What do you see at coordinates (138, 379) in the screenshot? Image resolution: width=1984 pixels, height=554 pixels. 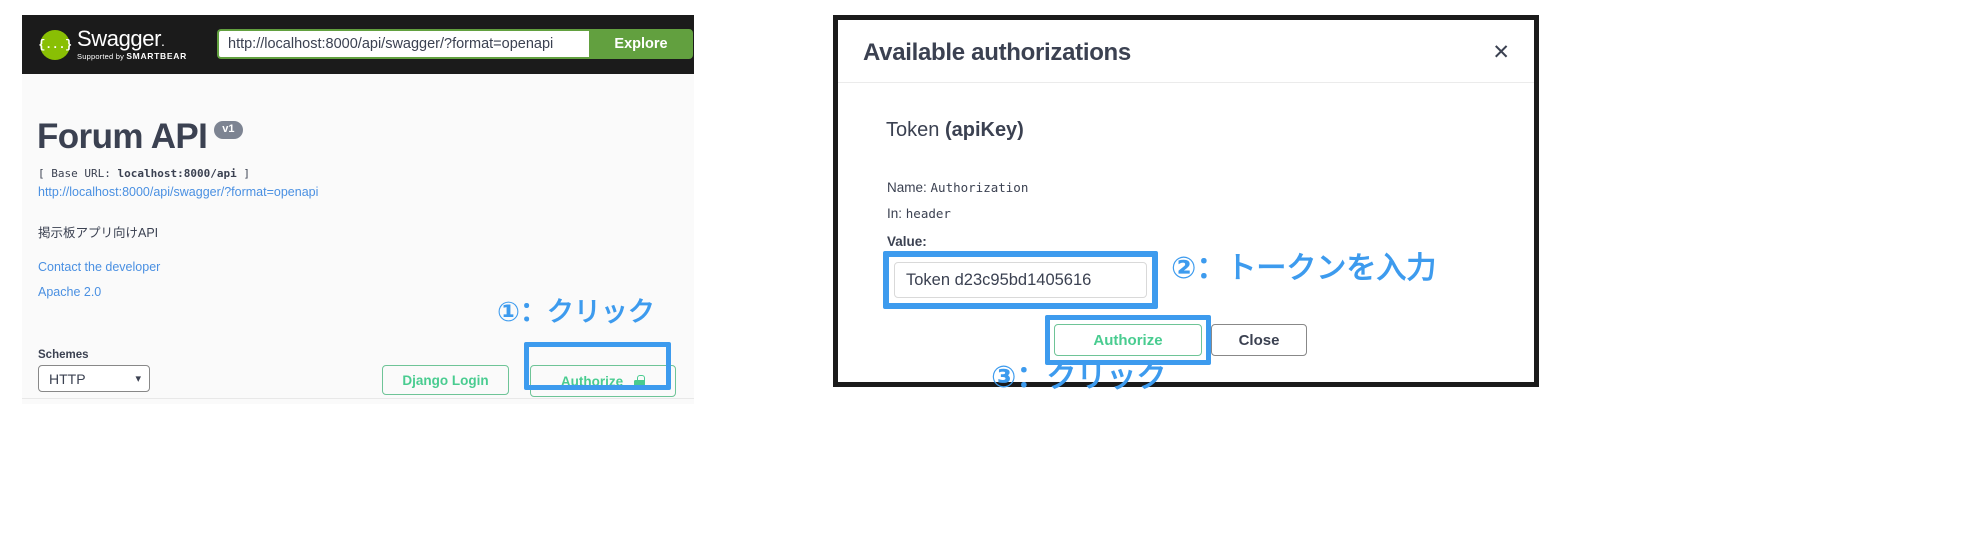 I see `chevron-down-icon: ▾` at bounding box center [138, 379].